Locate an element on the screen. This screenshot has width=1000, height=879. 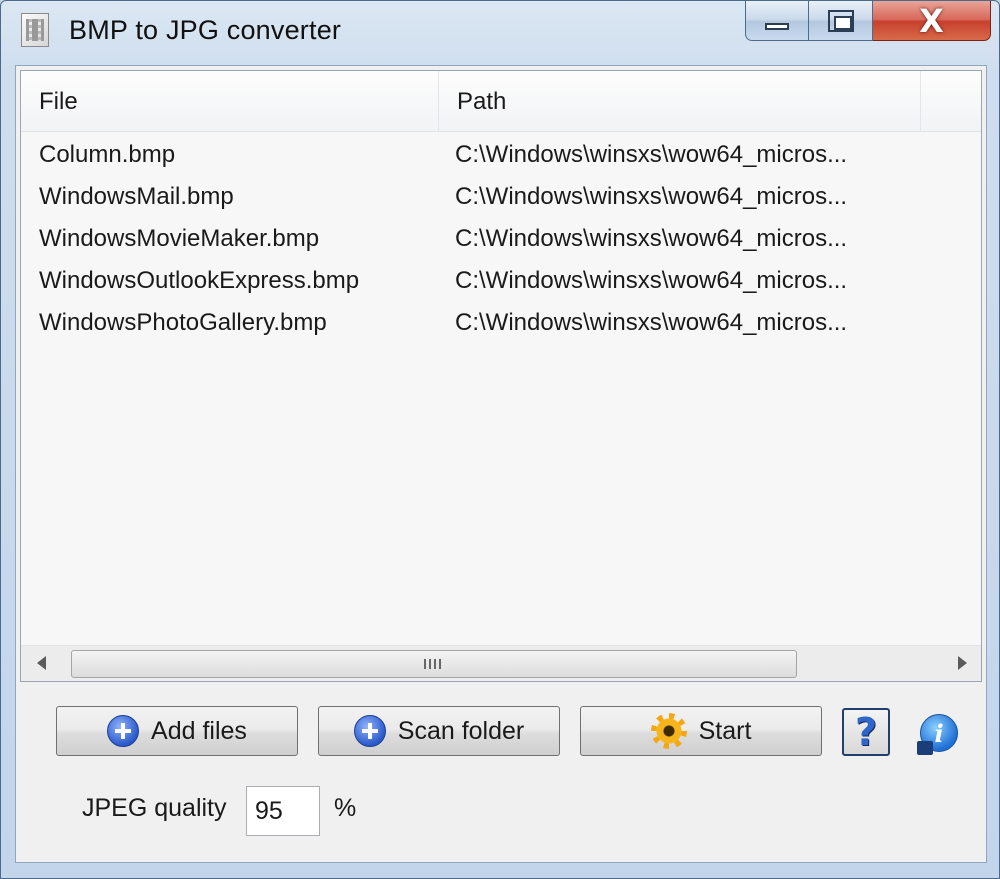
scan-folder-button: Scan folder is located at coordinates (439, 731).